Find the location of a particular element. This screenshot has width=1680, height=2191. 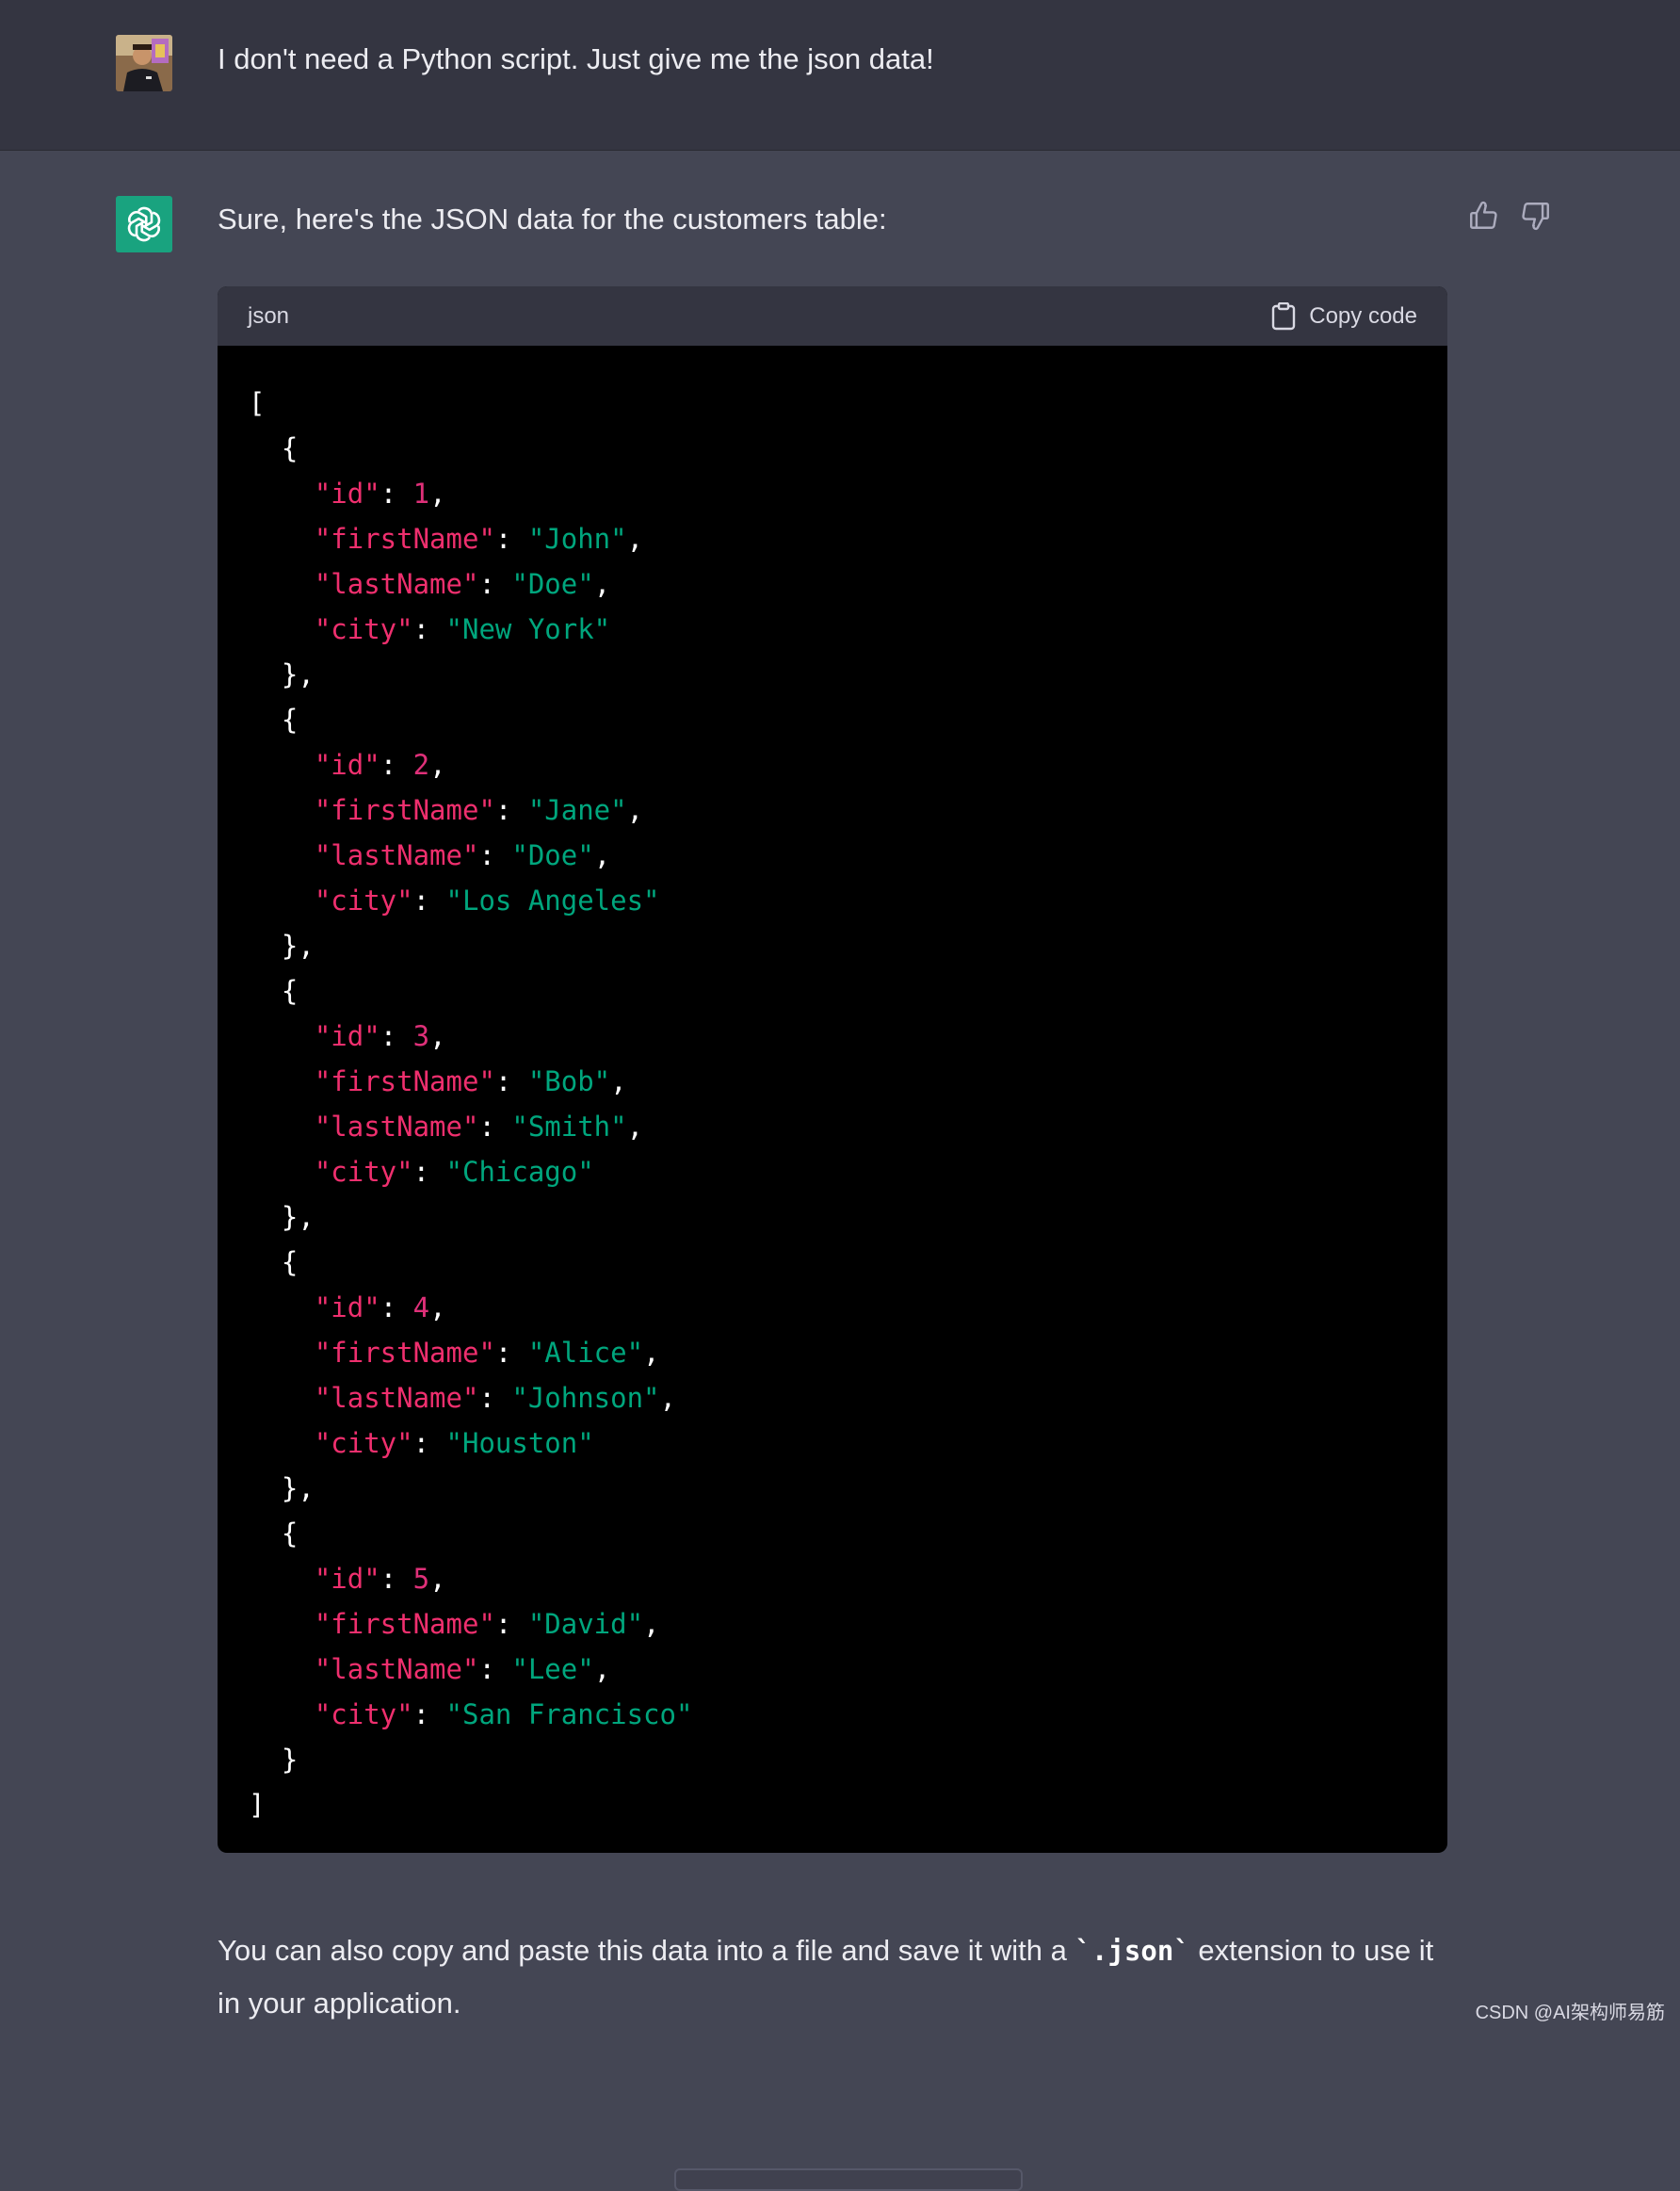

code-line-id: "id": 3, is located at coordinates (380, 1036).